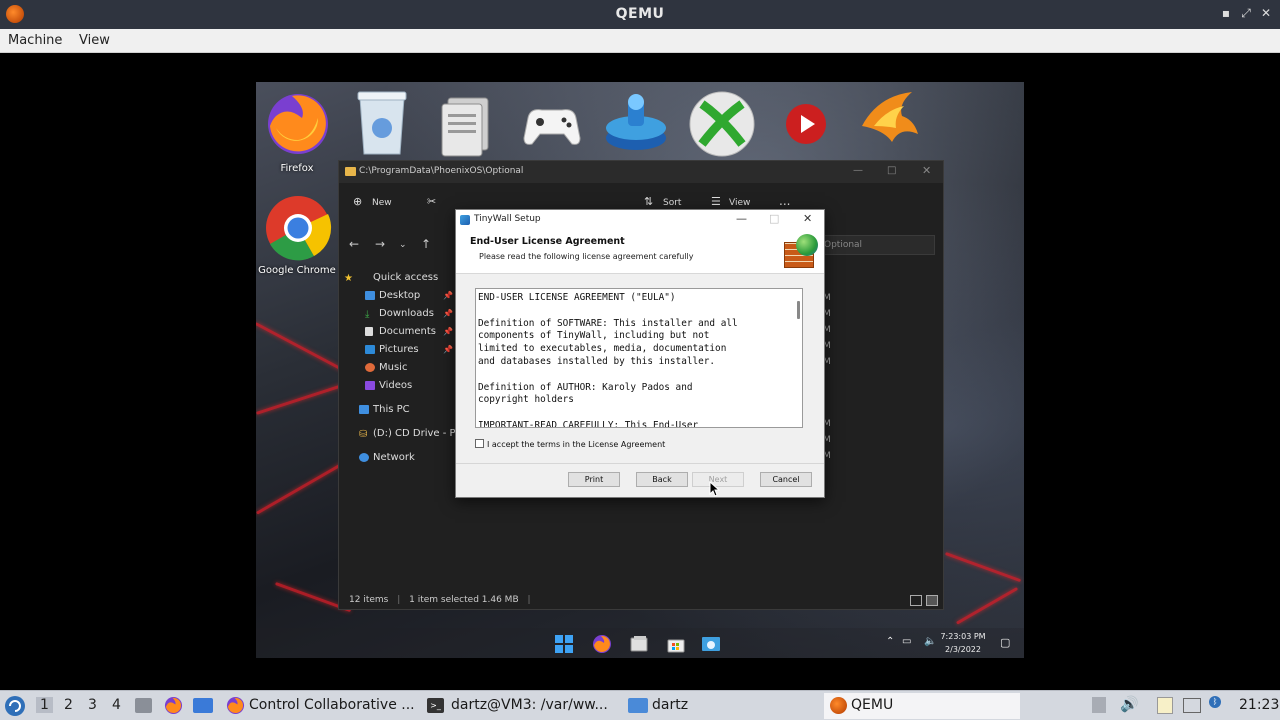 This screenshot has height=720, width=1280. Describe the element at coordinates (872, 705) in the screenshot. I see `task-qemu-label: QEMU` at that location.